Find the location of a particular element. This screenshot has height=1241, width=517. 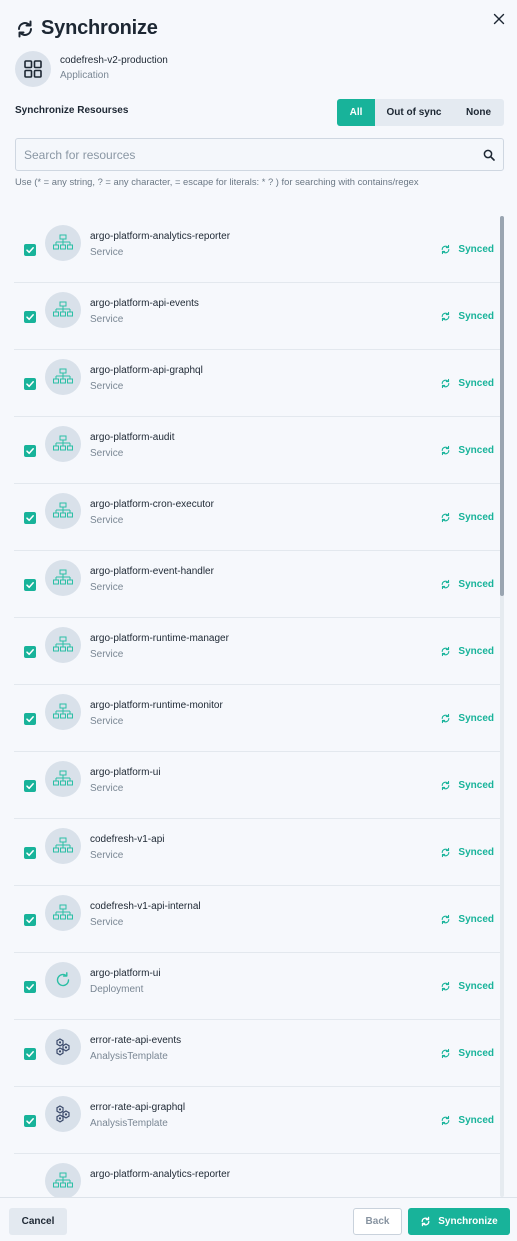

filter-out-of-sync-button: Out of sync is located at coordinates (414, 112).